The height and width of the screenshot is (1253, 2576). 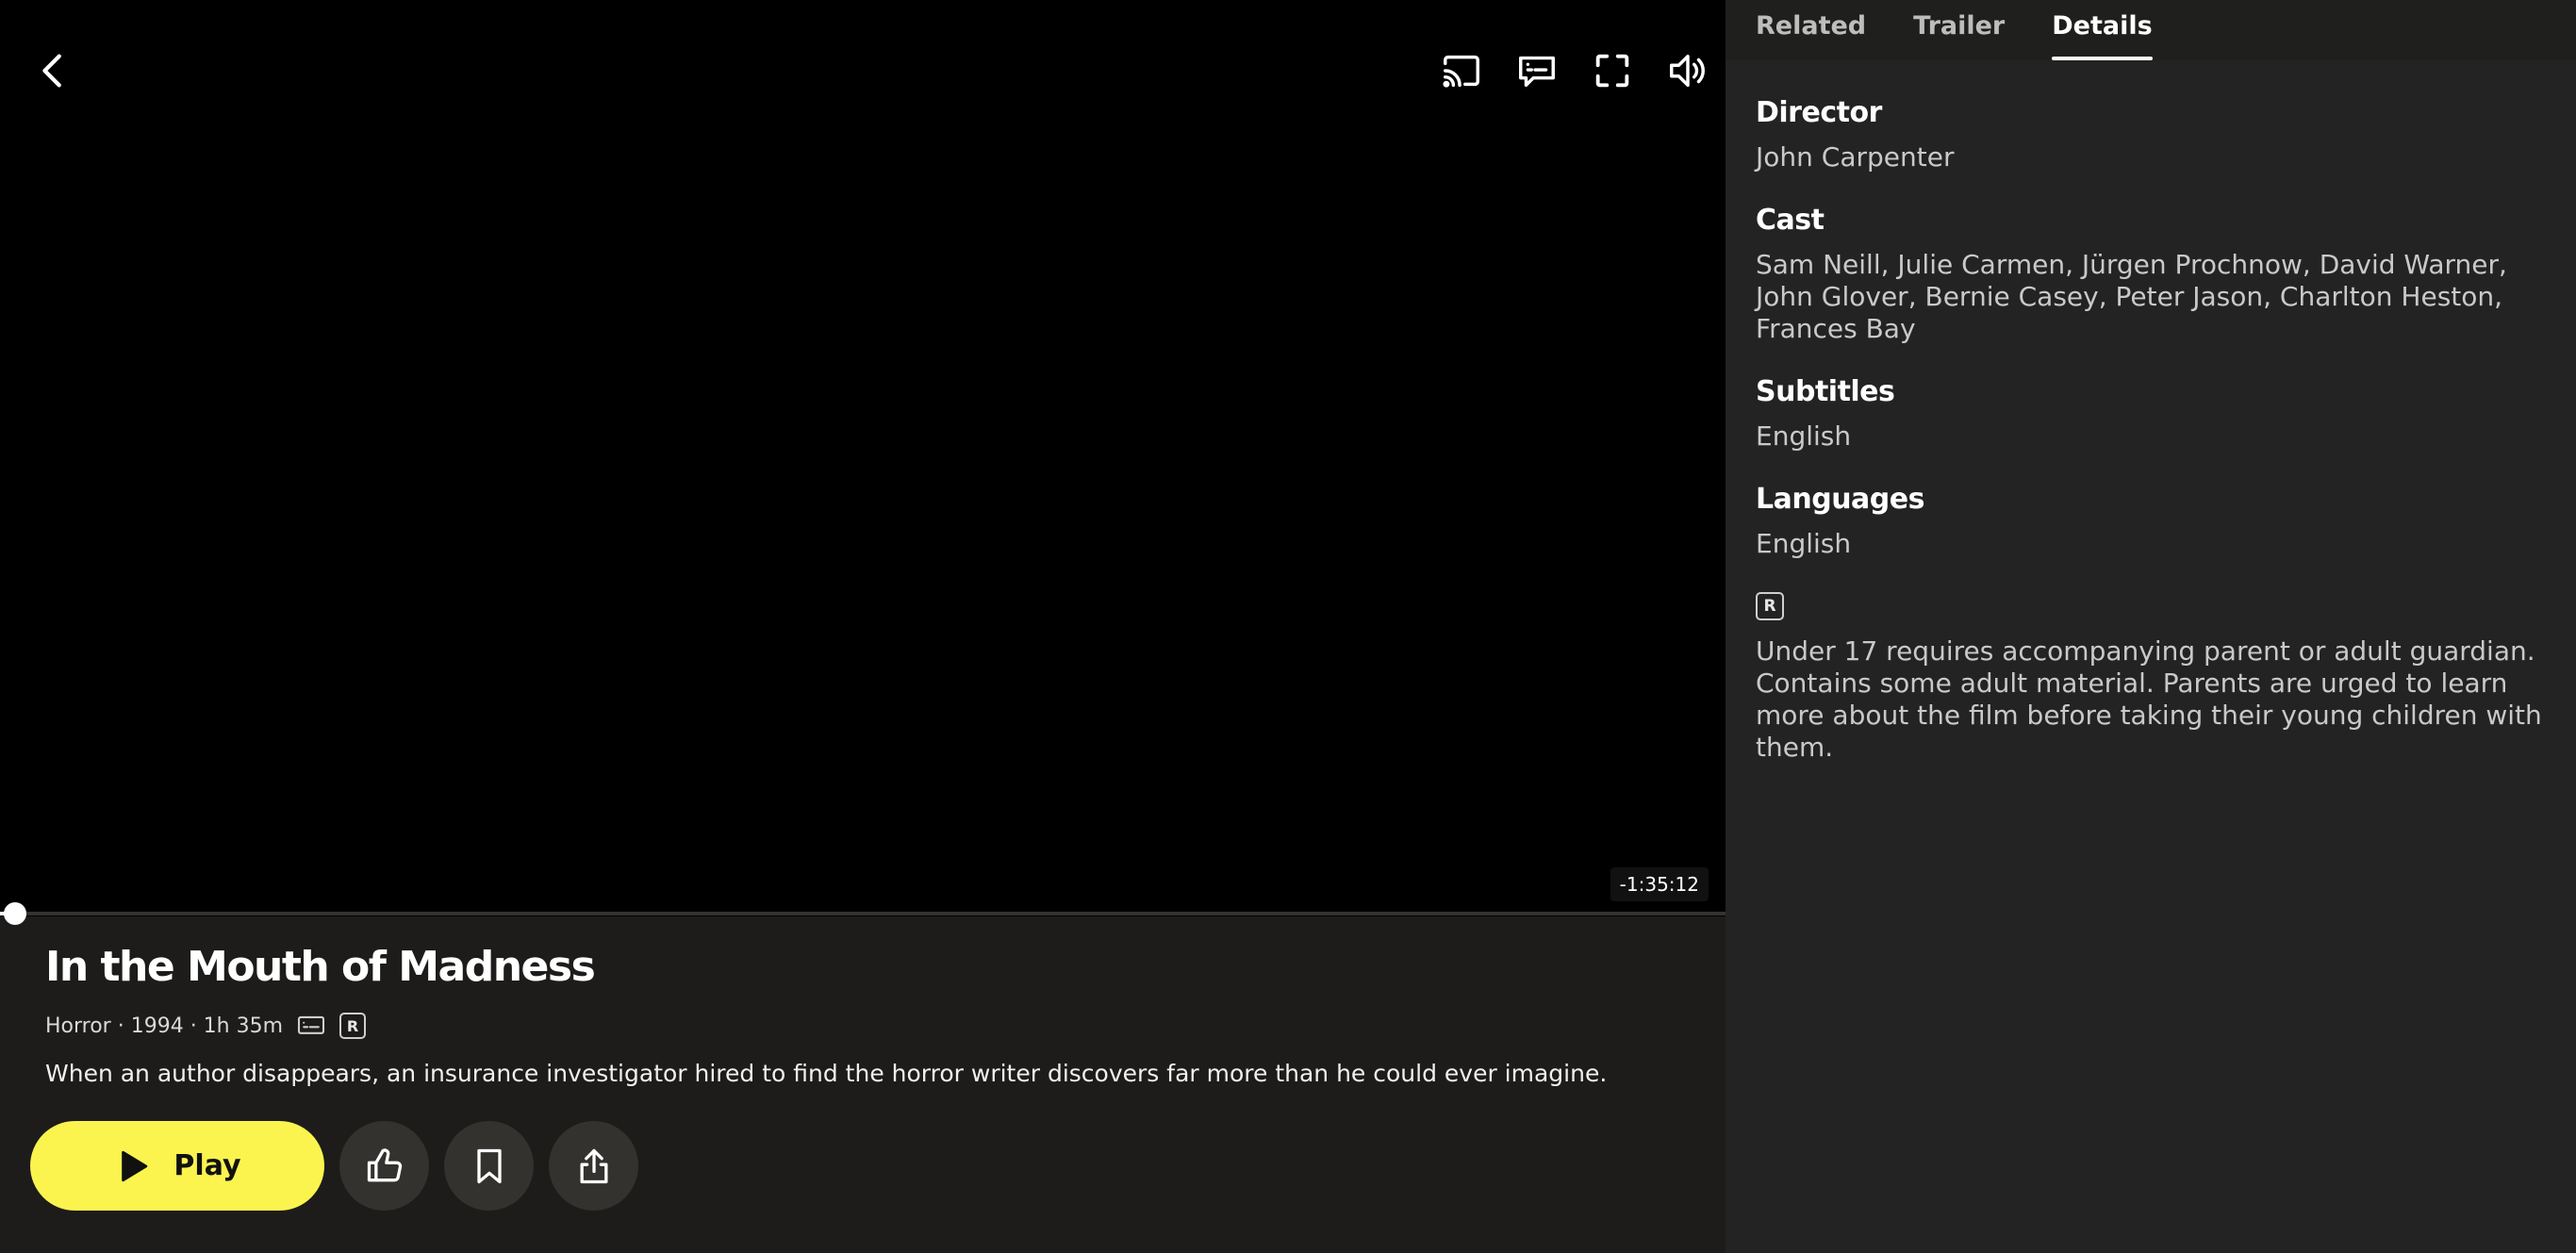 I want to click on fullscreen-button, so click(x=1612, y=71).